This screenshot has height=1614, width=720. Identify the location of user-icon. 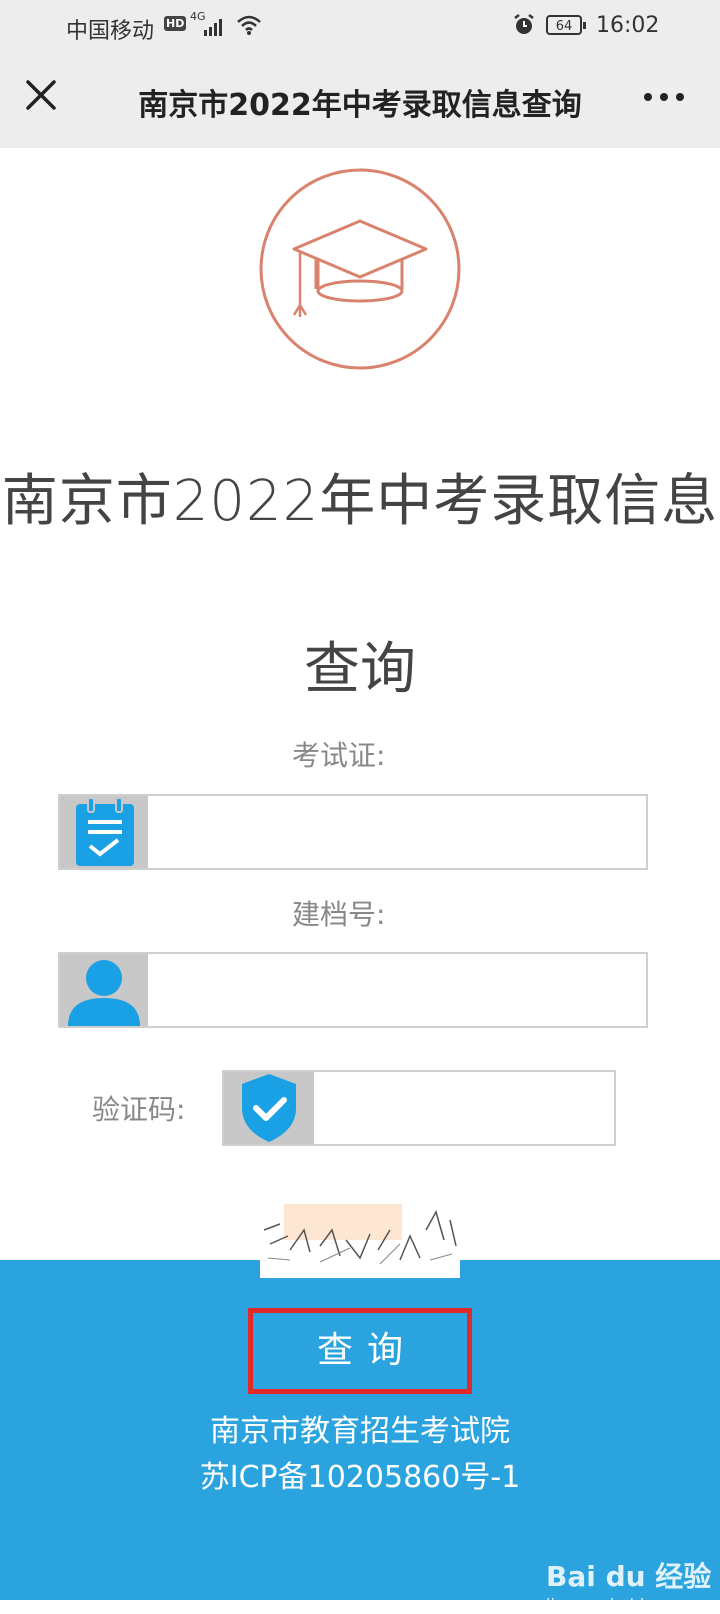
(104, 993).